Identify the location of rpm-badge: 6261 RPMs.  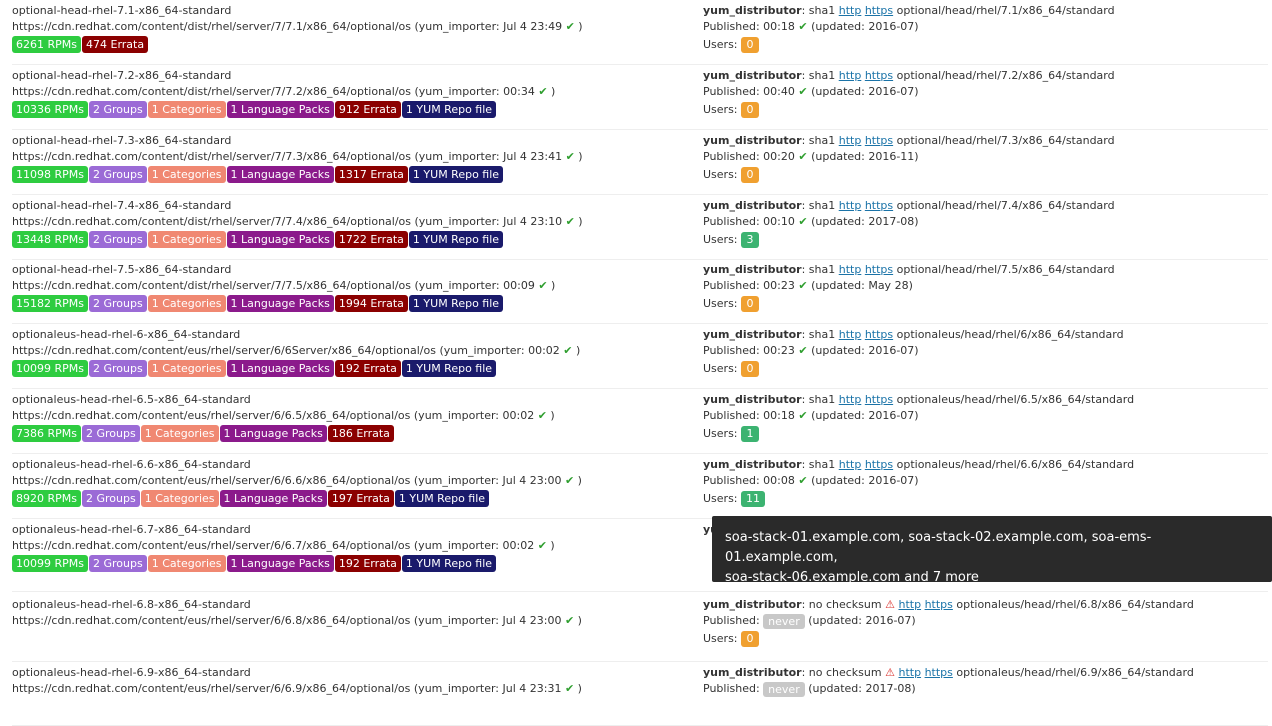
(46, 44).